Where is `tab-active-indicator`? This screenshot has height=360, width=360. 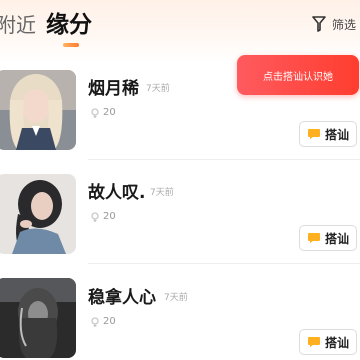 tab-active-indicator is located at coordinates (71, 45).